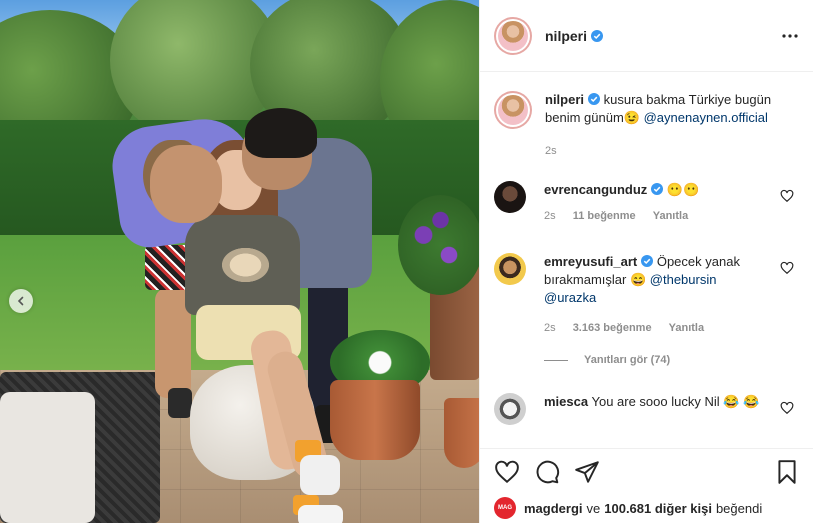  Describe the element at coordinates (670, 151) in the screenshot. I see `caption-timestamp: 2s` at that location.